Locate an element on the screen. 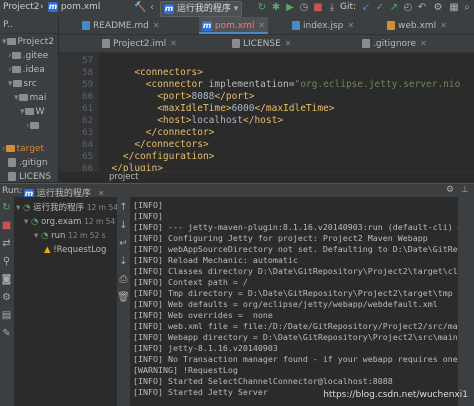  line-number: 62 is located at coordinates (87, 121).